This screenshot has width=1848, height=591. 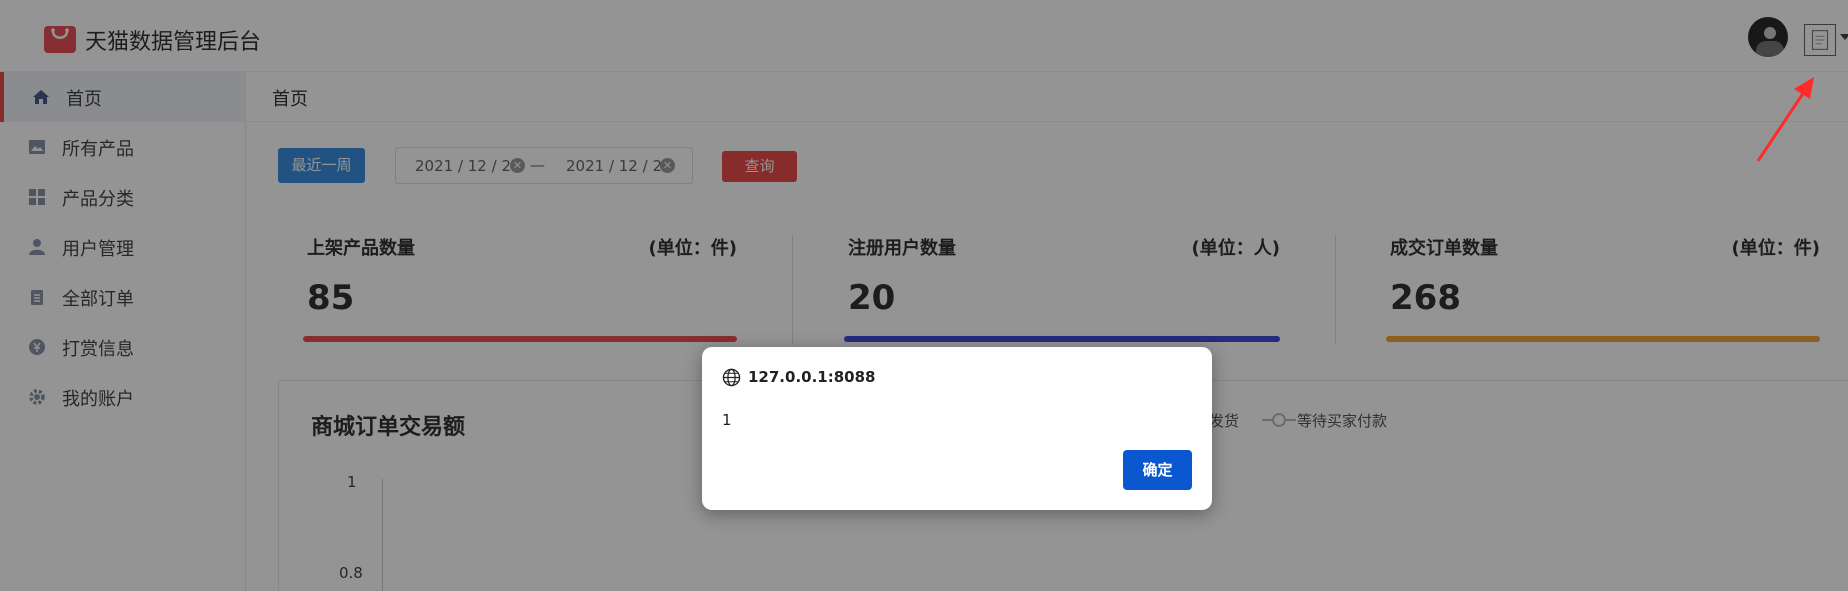 I want to click on annotation-arrow-icon, so click(x=1785, y=119).